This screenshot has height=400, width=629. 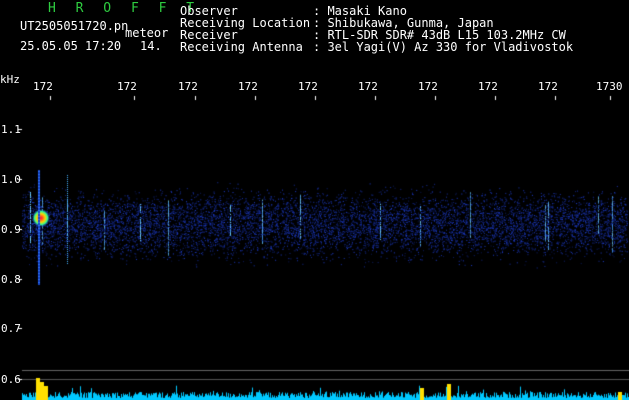 What do you see at coordinates (241, 47) in the screenshot?
I see `antenna-label: Receiving Antenna` at bounding box center [241, 47].